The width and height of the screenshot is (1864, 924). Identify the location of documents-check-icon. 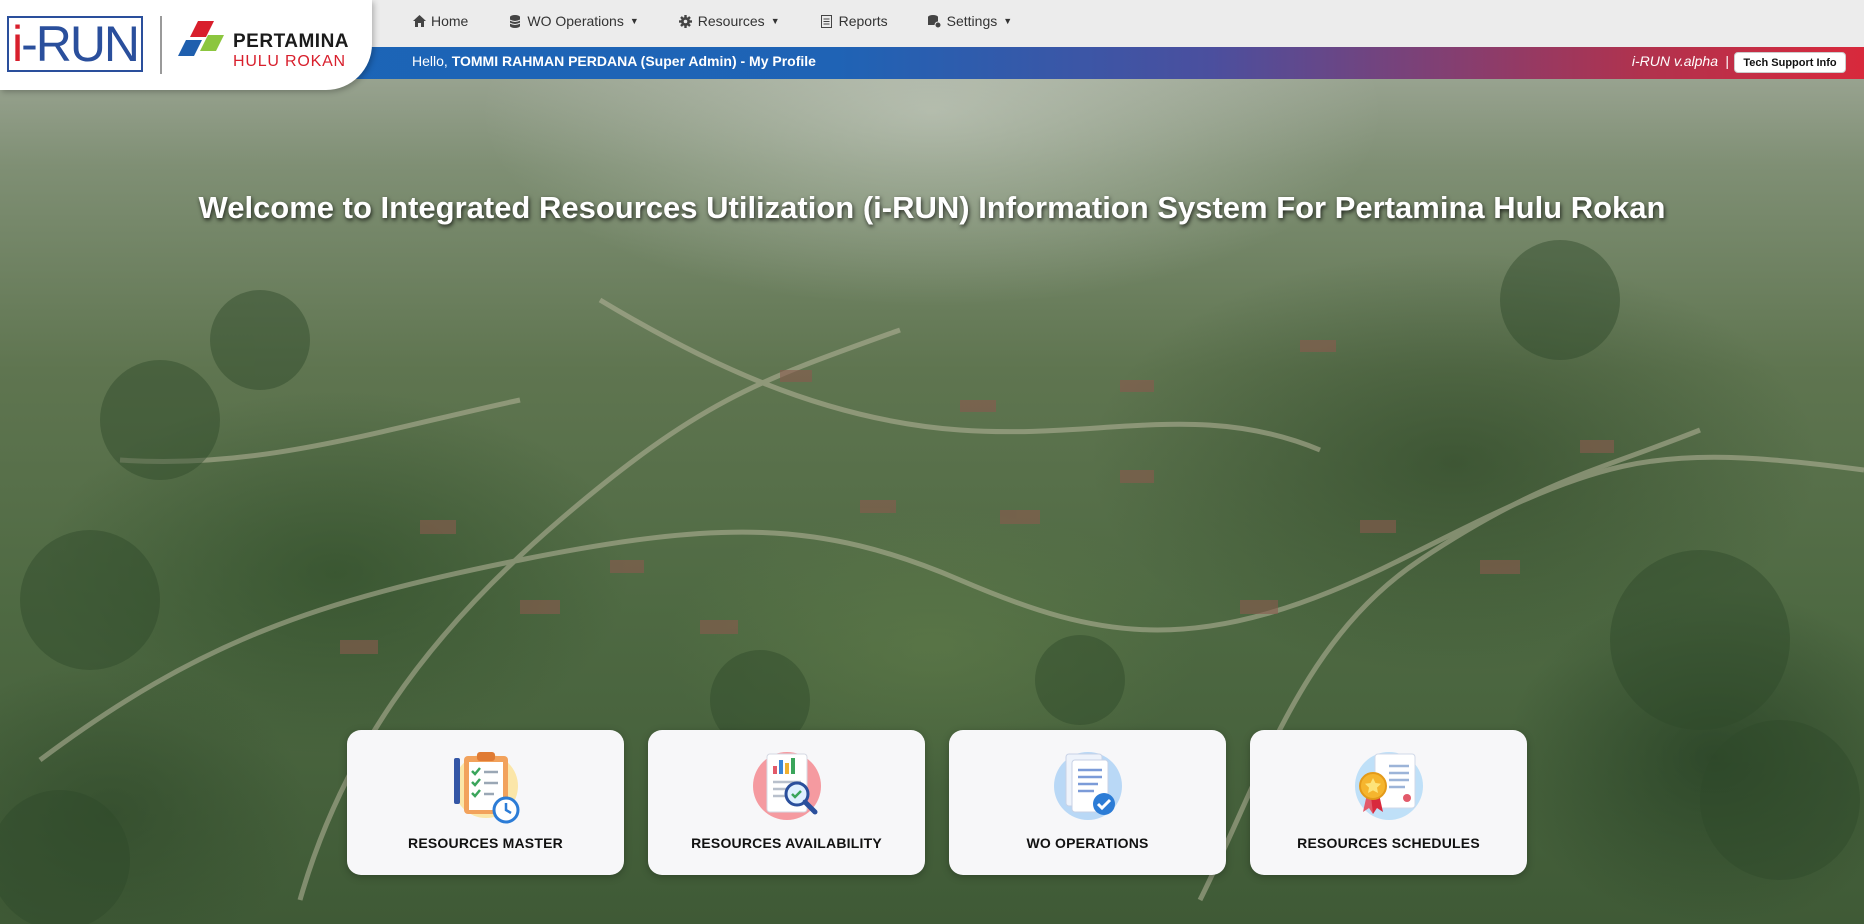
(1087, 786).